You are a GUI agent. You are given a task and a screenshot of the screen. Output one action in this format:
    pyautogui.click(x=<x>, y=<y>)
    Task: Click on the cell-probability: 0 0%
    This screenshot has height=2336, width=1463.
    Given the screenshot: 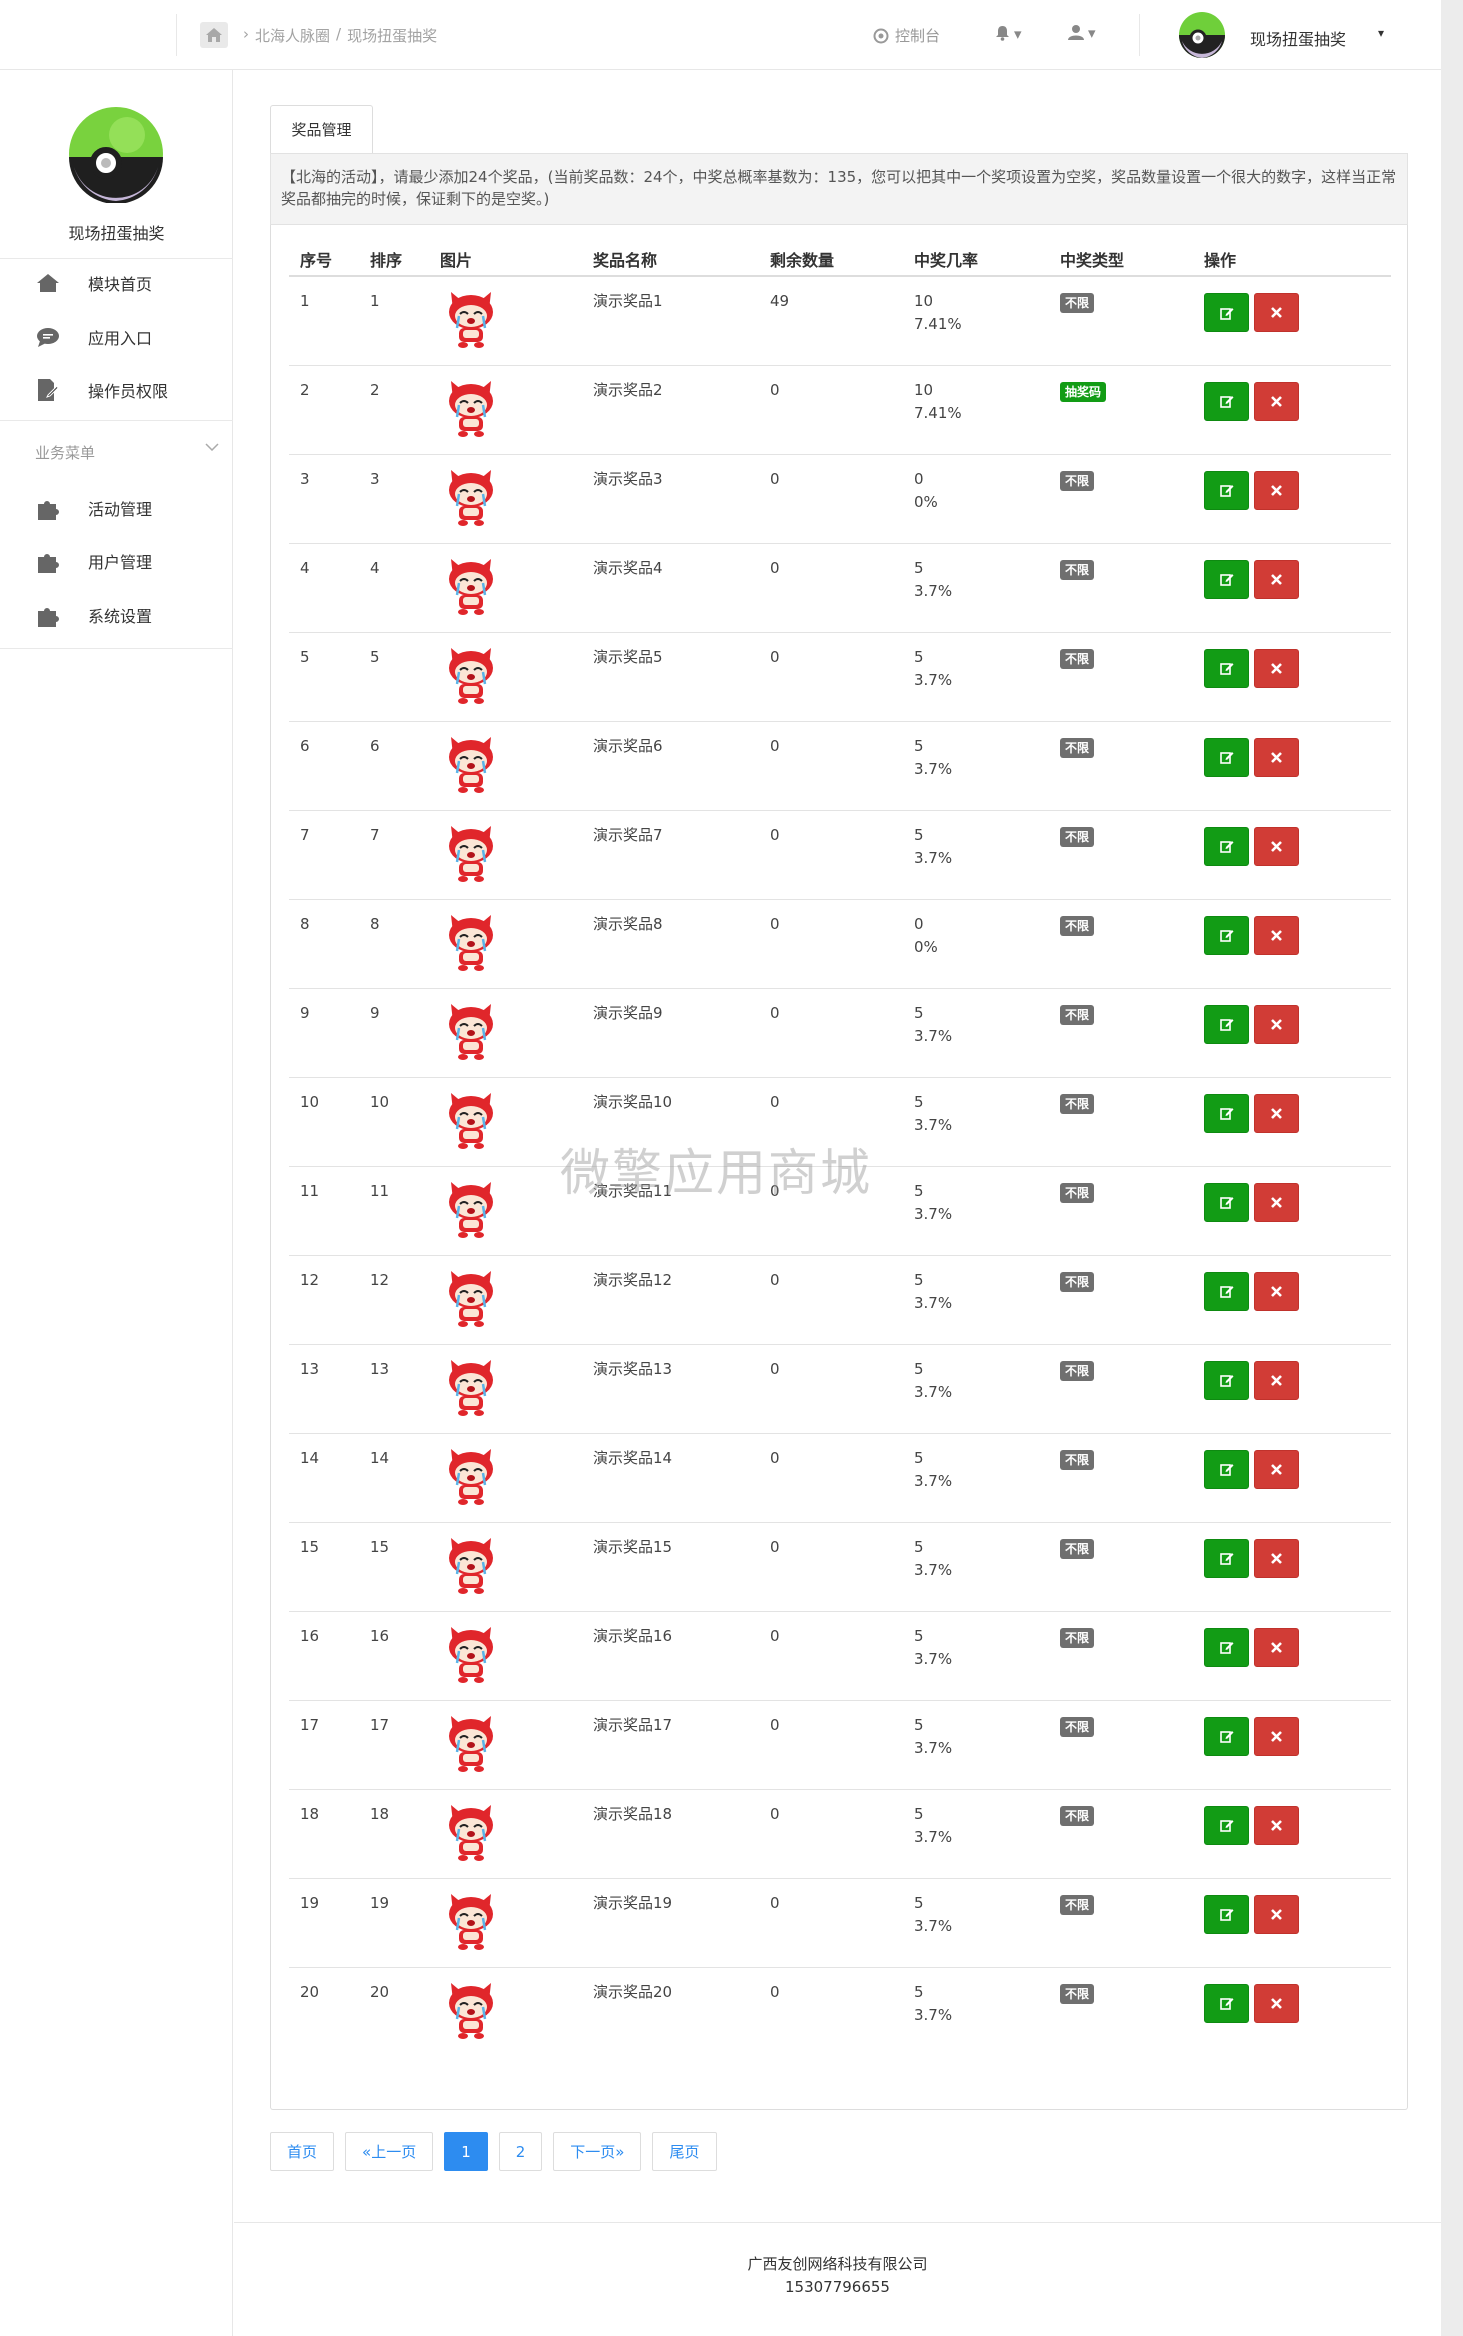 What is the action you would take?
    pyautogui.click(x=976, y=944)
    